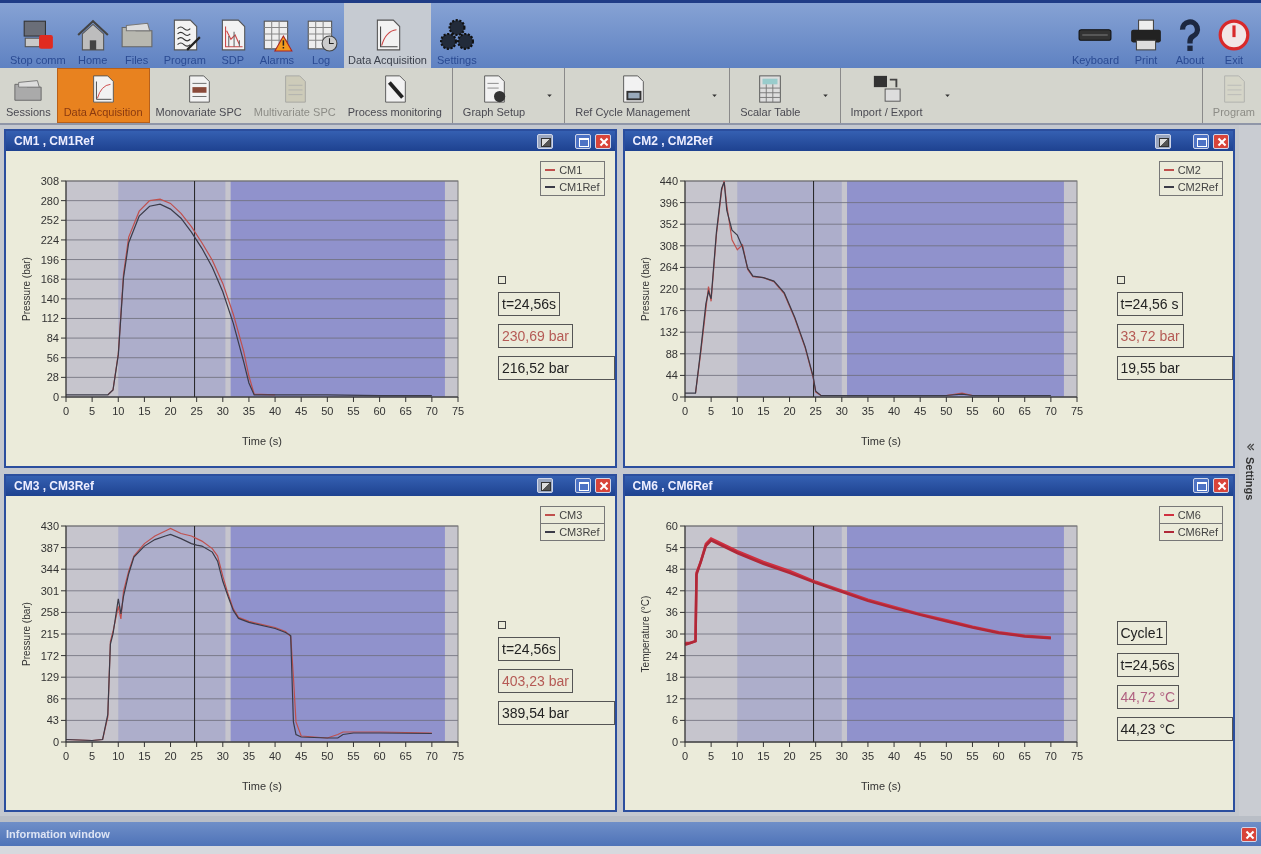 This screenshot has width=1261, height=854. What do you see at coordinates (535, 680) in the screenshot?
I see `readout-value: 403,23 bar` at bounding box center [535, 680].